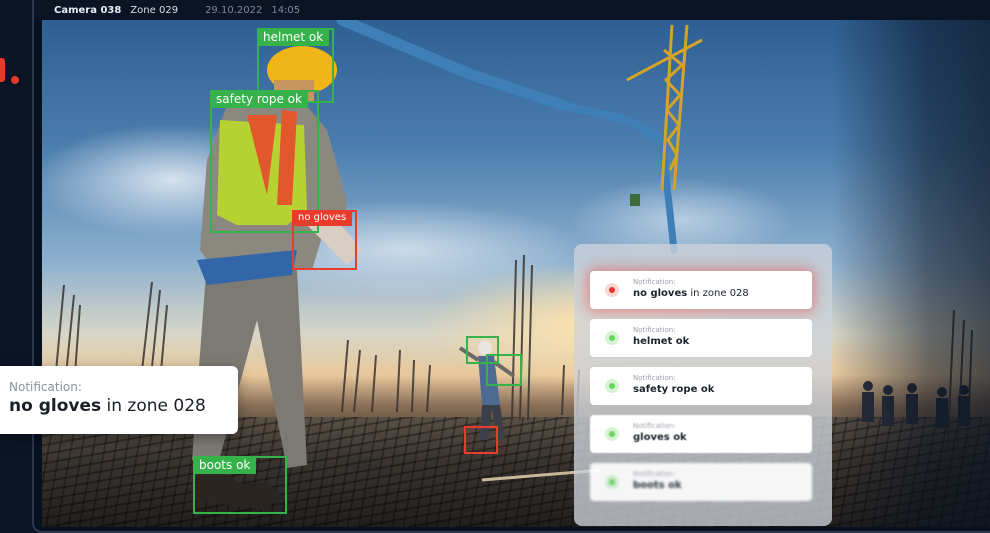 The height and width of the screenshot is (533, 990). What do you see at coordinates (324, 240) in the screenshot?
I see `detection-box-no-gloves: no gloves` at bounding box center [324, 240].